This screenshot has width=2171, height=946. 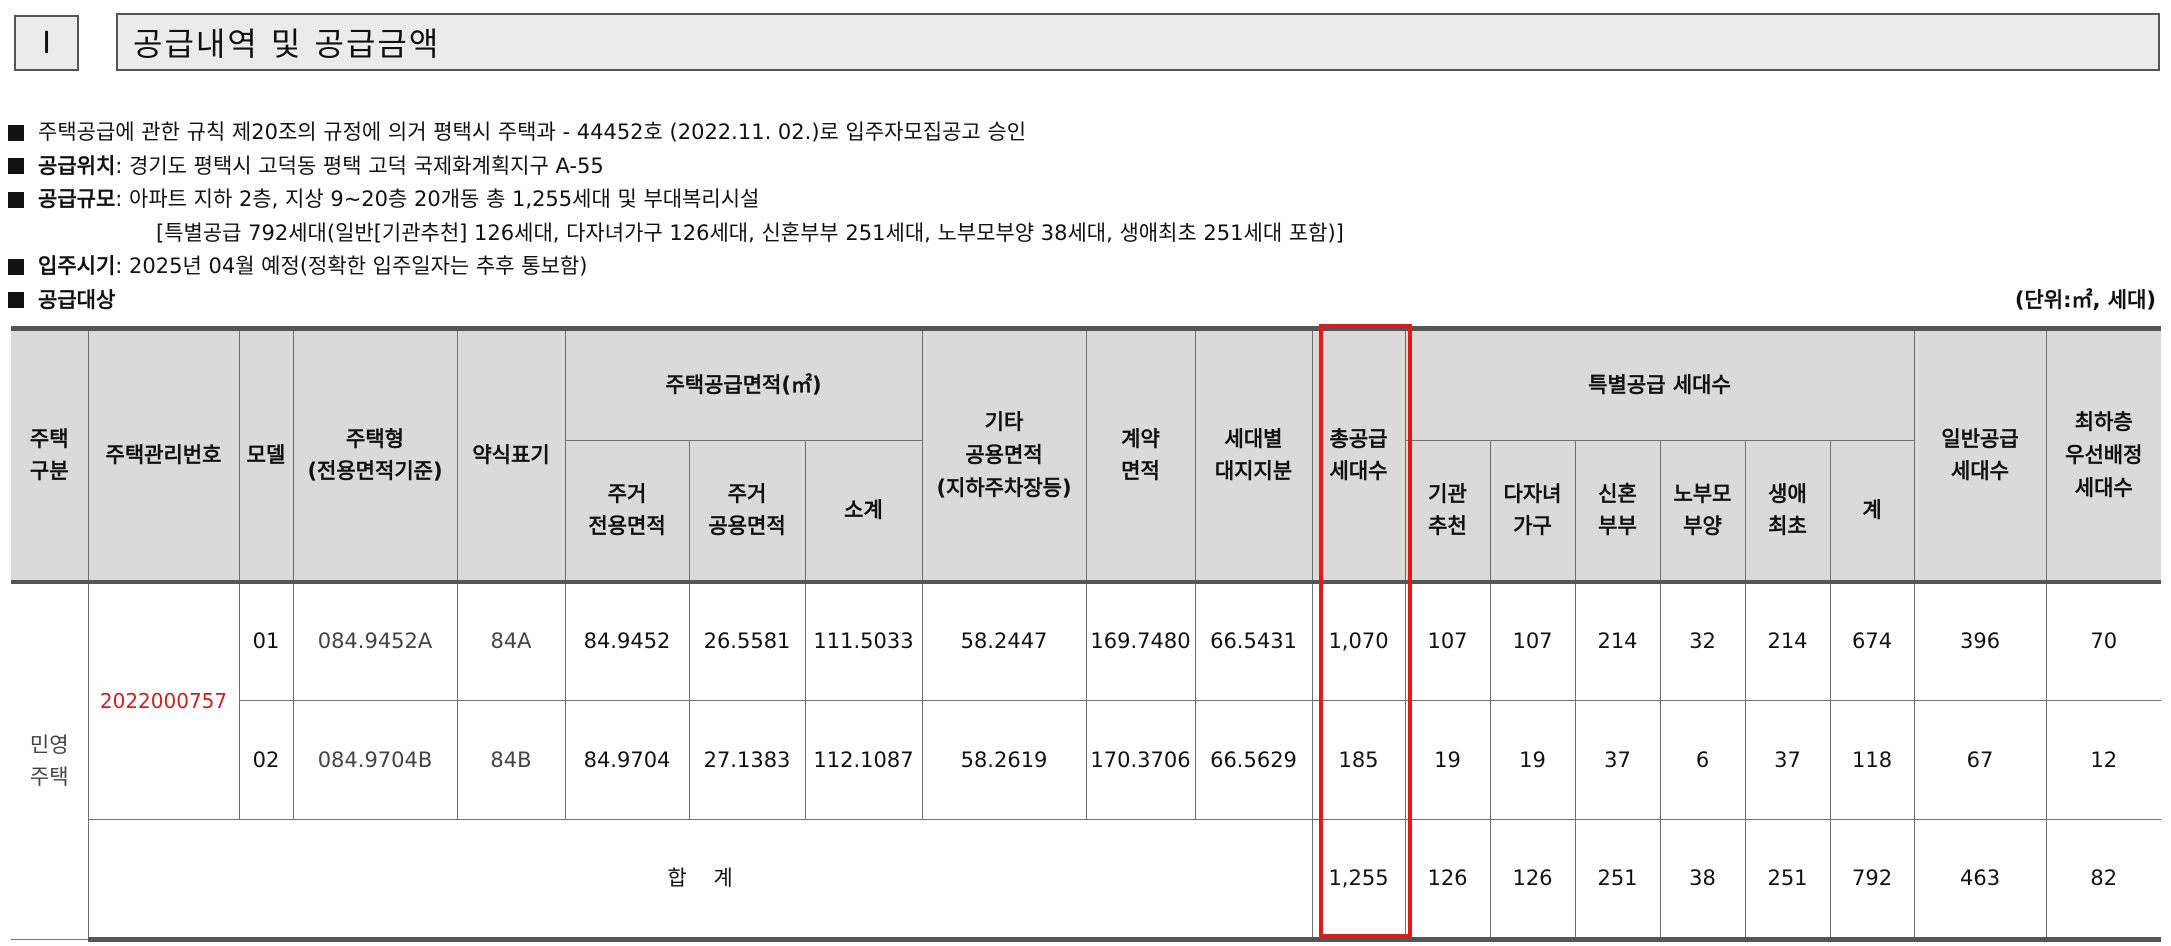 What do you see at coordinates (1787, 760) in the screenshot?
I see `first-time-cell: 37` at bounding box center [1787, 760].